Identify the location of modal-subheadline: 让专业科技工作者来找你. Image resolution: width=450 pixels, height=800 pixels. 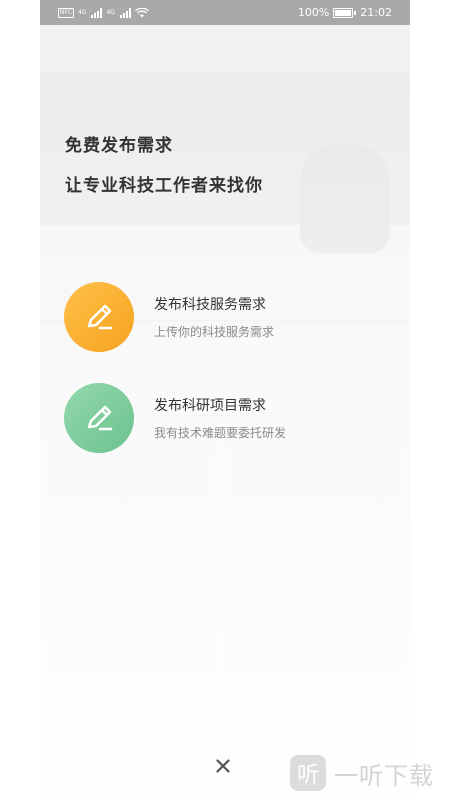
(164, 186).